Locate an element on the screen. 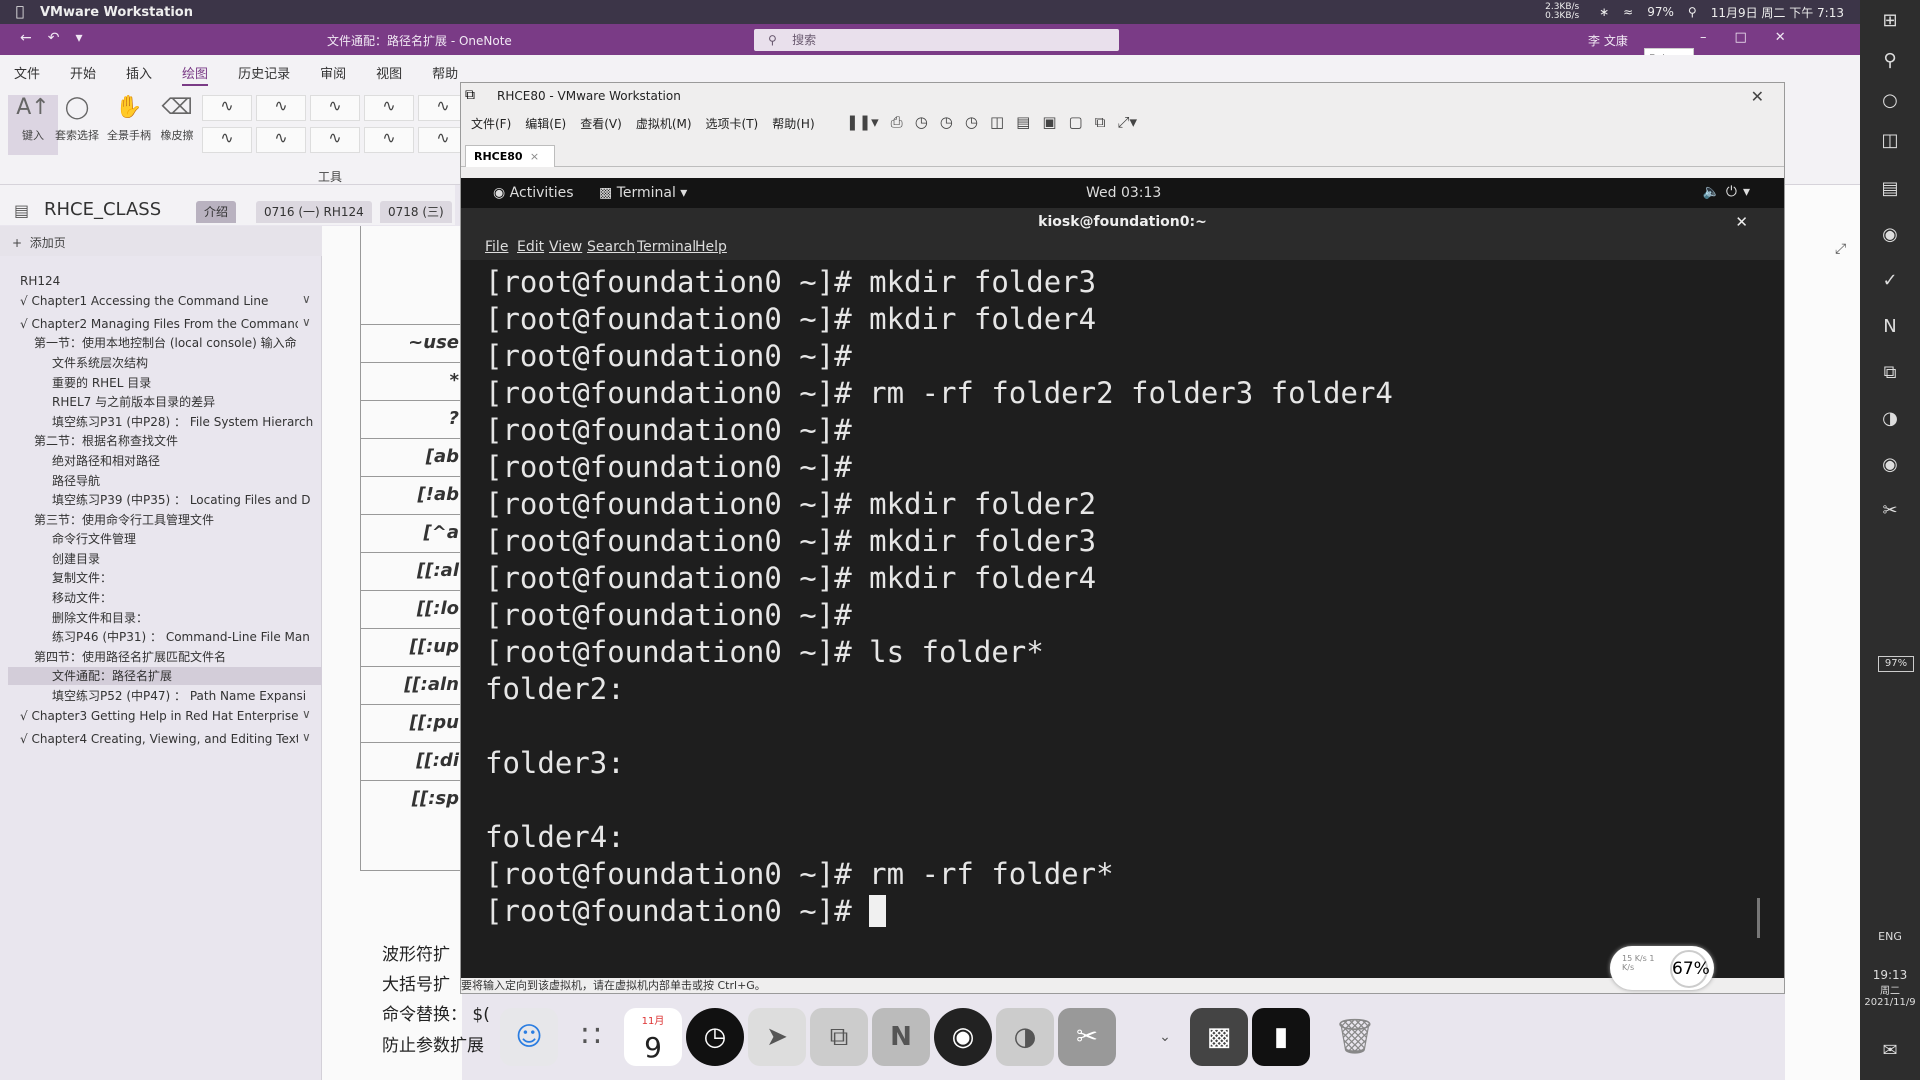 This screenshot has width=1920, height=1080. page-item: 命令行文件管理 is located at coordinates (183, 539).